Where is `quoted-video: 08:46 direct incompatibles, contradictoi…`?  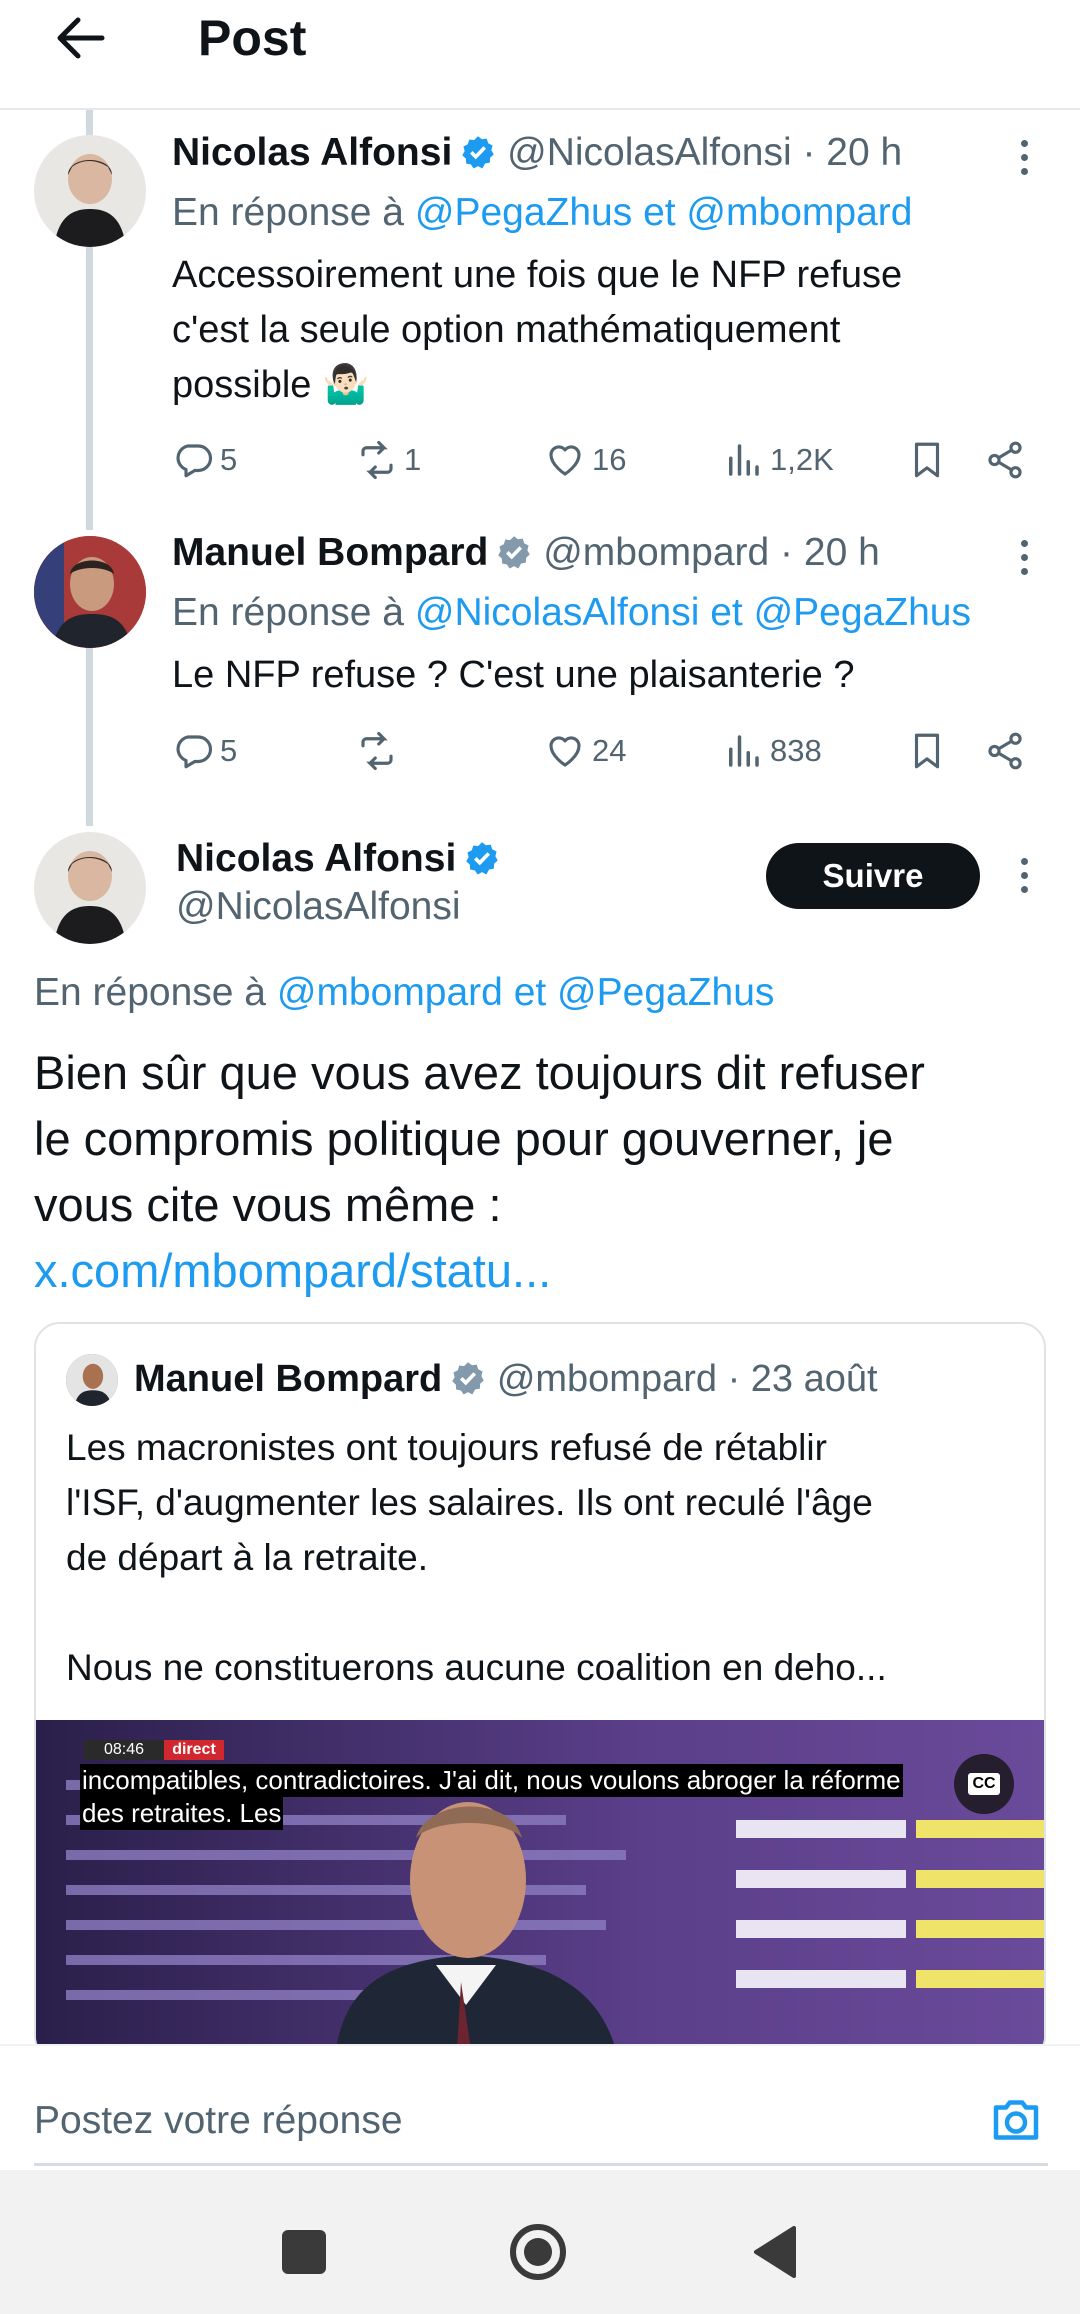
quoted-video: 08:46 direct incompatibles, contradictoi… is located at coordinates (540, 1885).